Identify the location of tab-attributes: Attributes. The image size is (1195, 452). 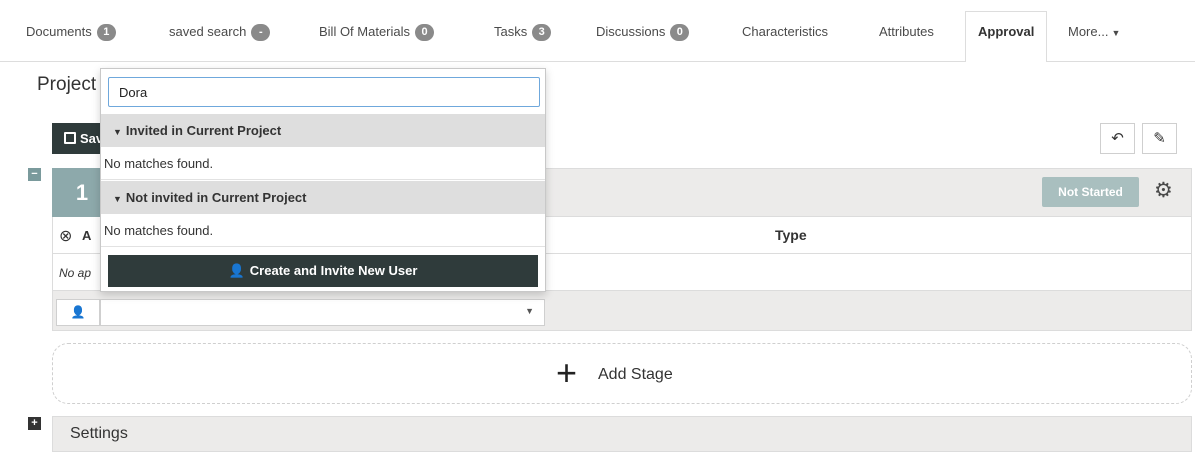
(906, 32).